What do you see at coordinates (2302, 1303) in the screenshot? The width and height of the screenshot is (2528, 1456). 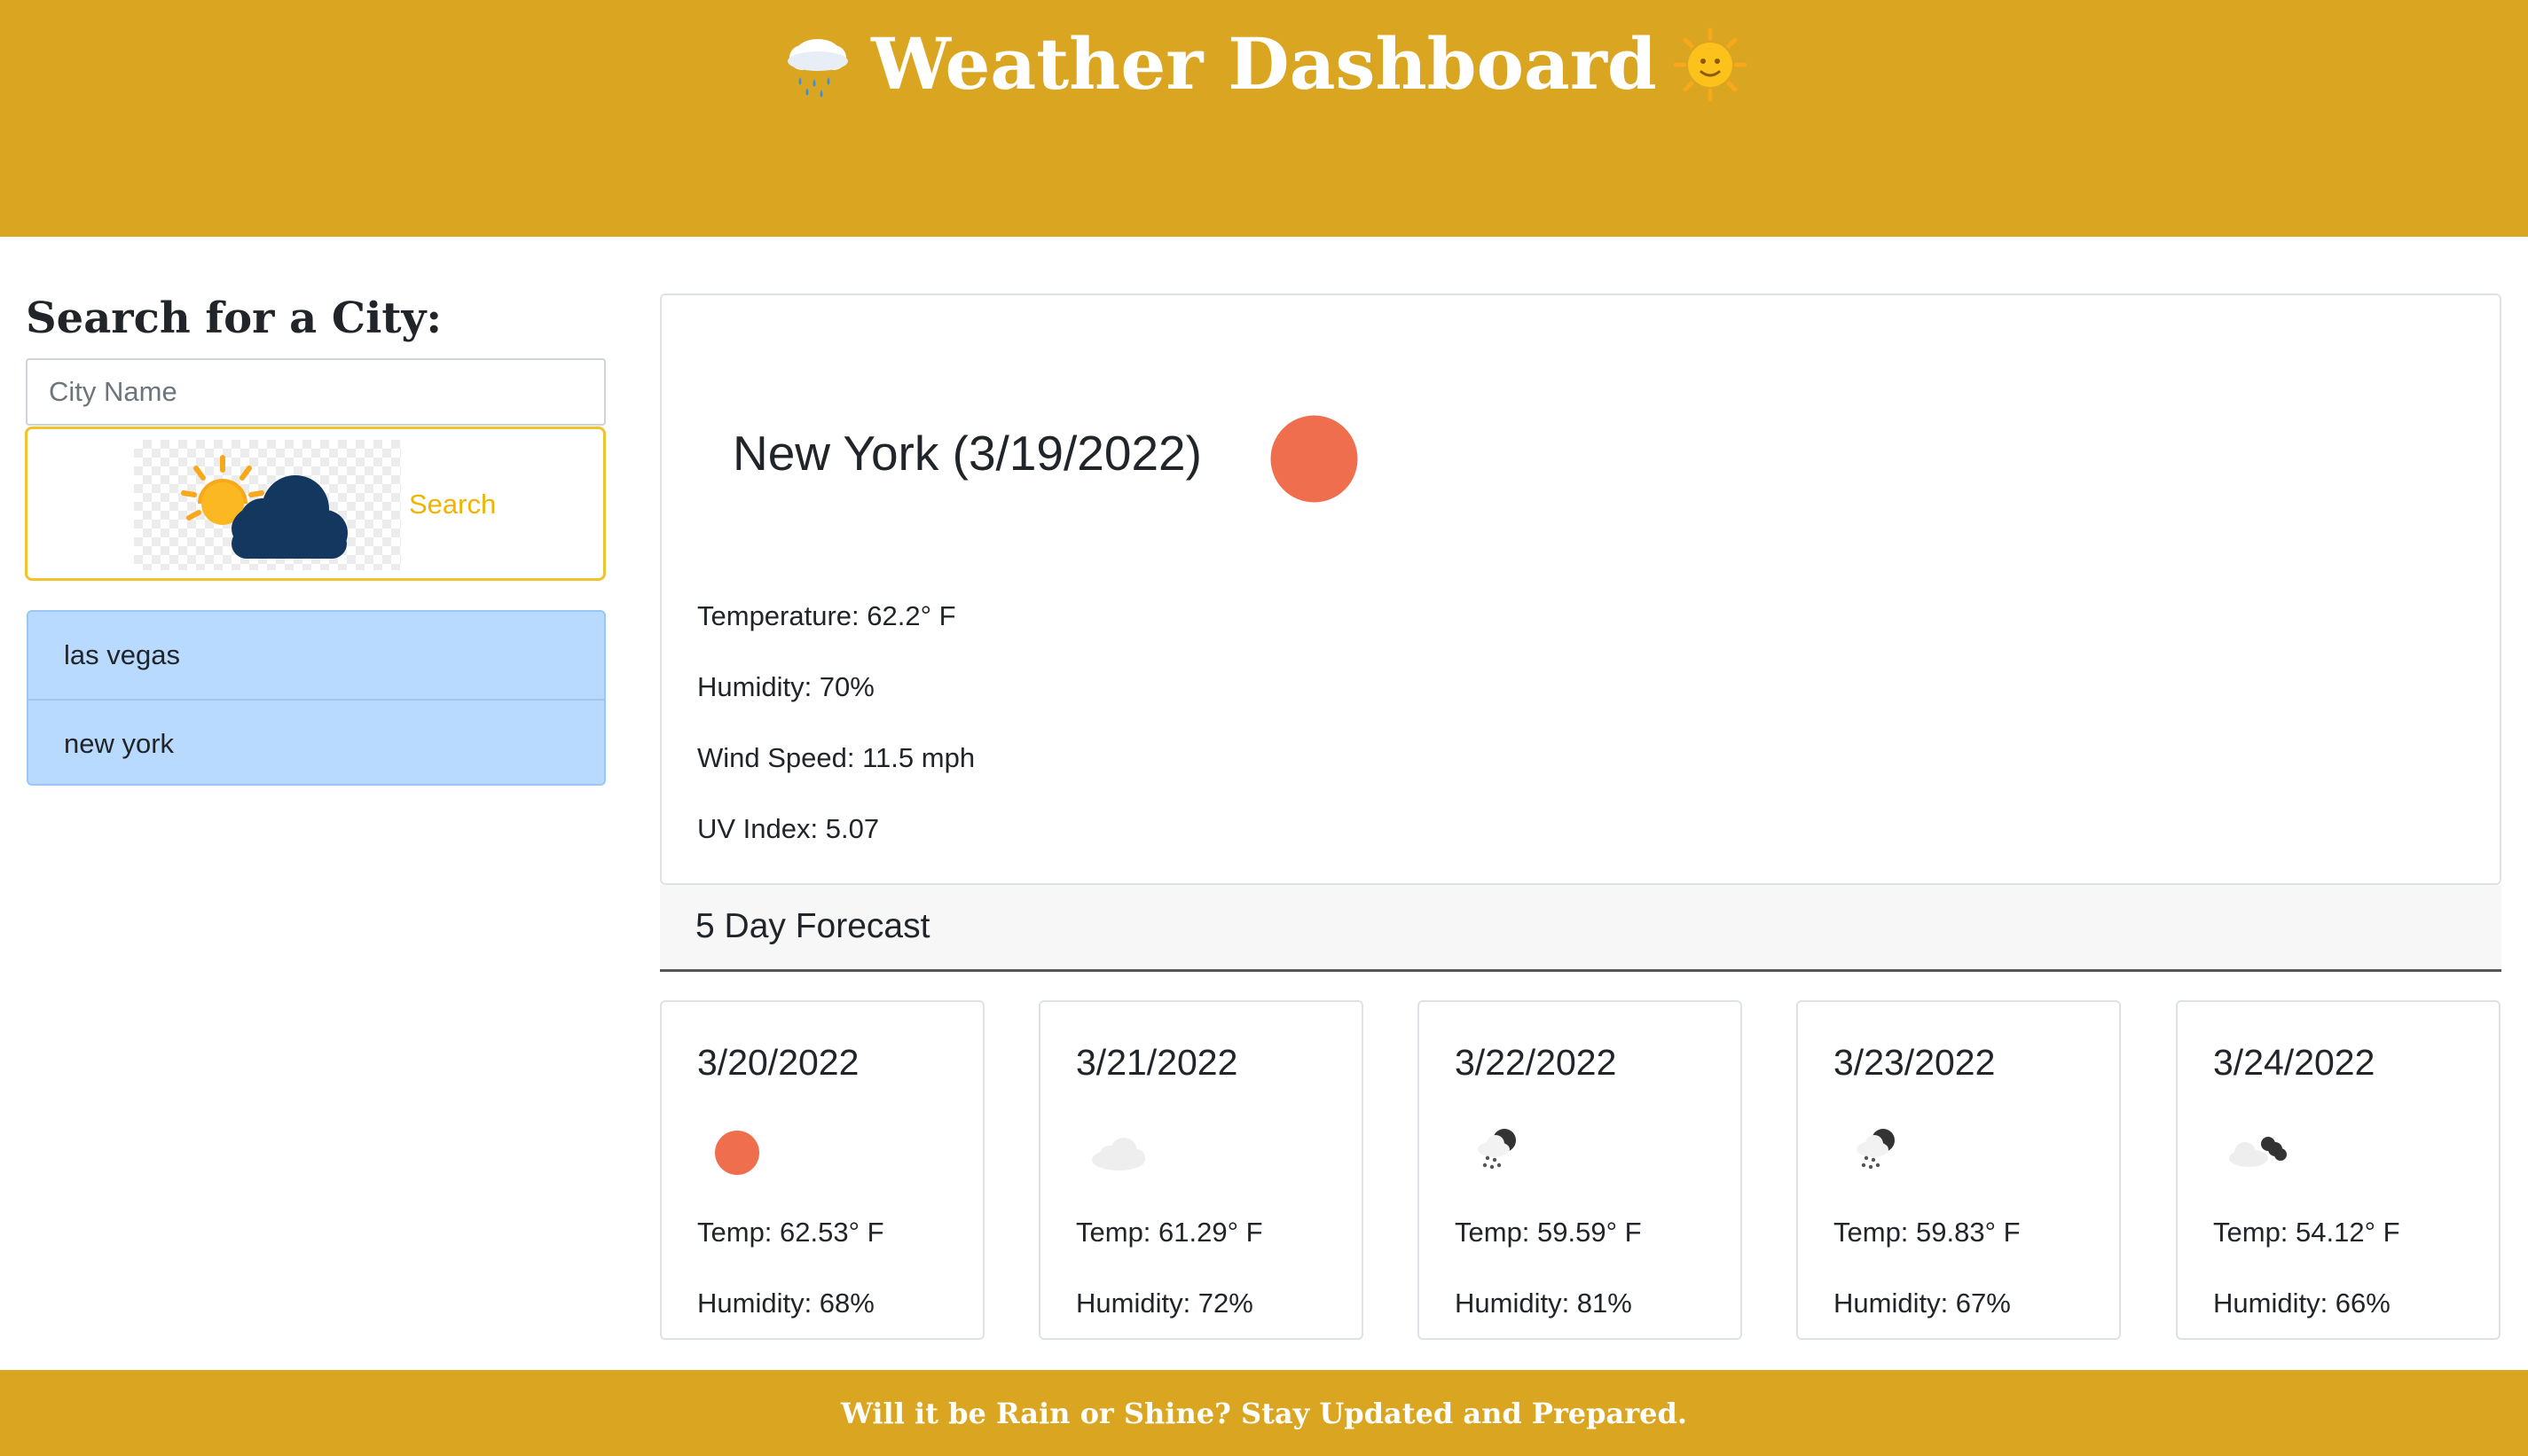 I see `forecast-humidity: Humidity: 66%` at bounding box center [2302, 1303].